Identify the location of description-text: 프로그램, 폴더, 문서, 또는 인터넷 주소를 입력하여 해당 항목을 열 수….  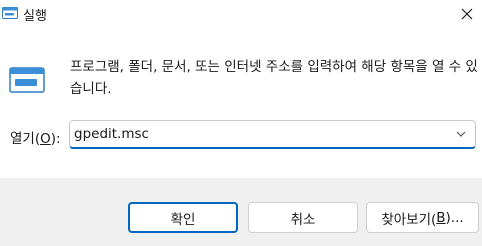
(274, 78).